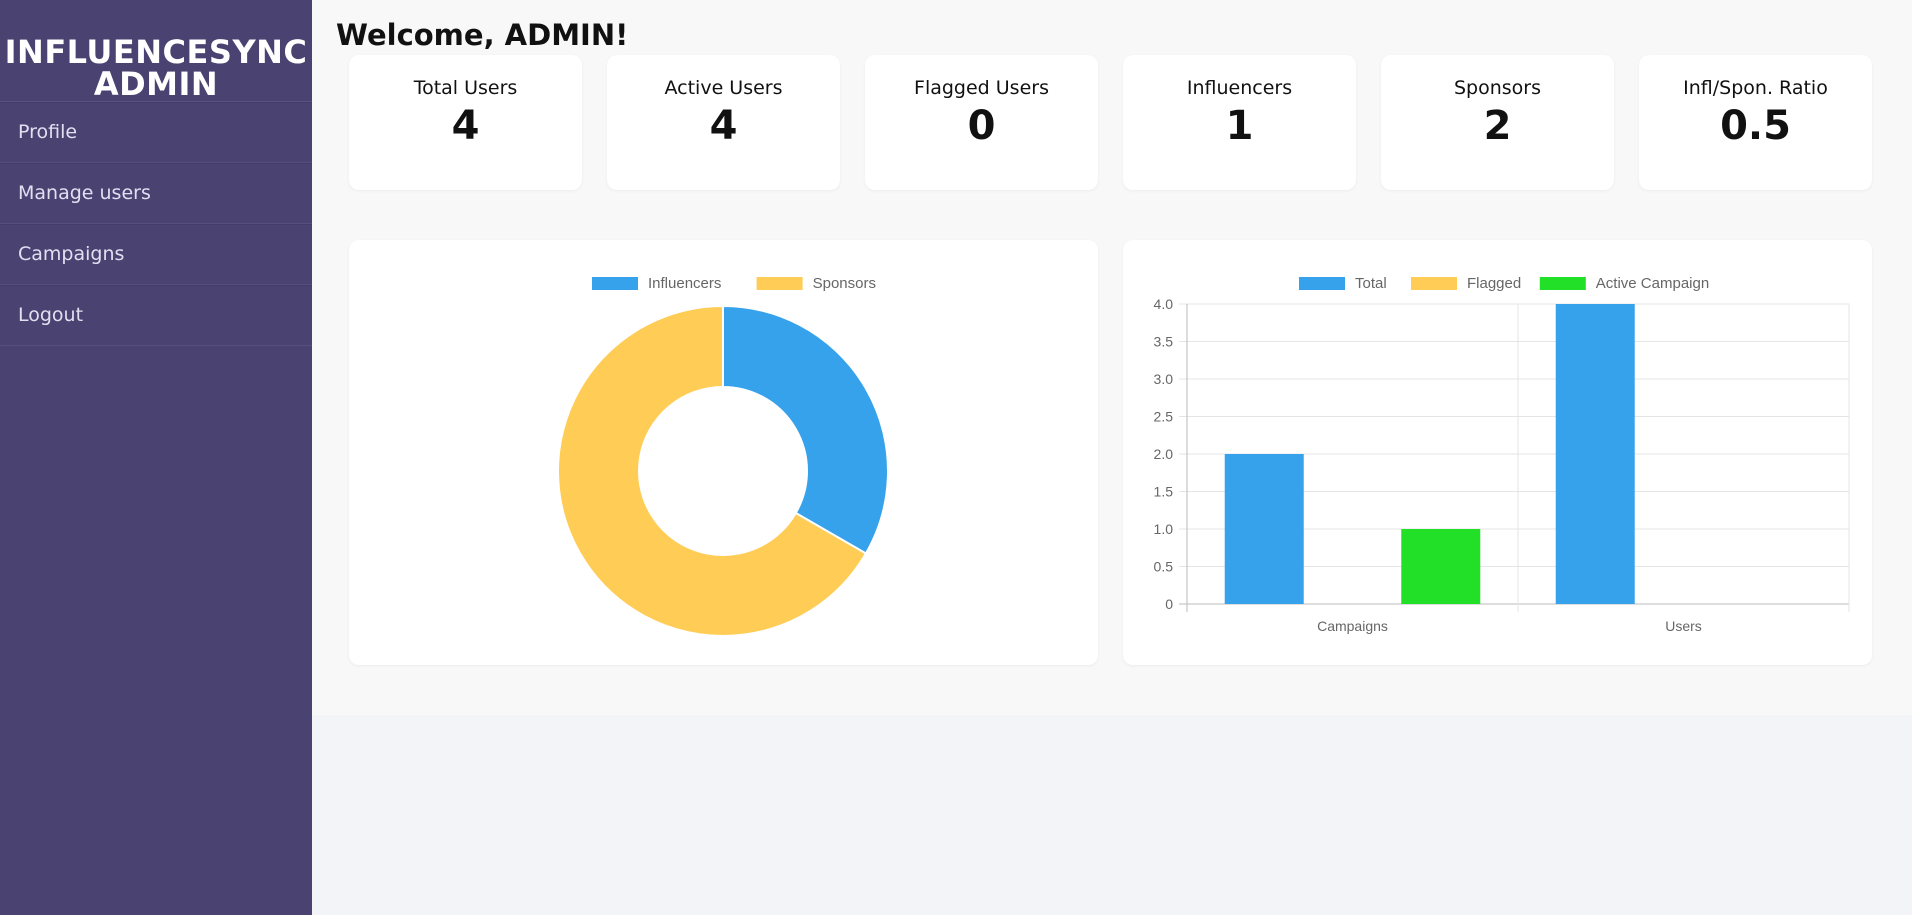 The width and height of the screenshot is (1912, 915). Describe the element at coordinates (1264, 529) in the screenshot. I see `bar-campaigns-total` at that location.